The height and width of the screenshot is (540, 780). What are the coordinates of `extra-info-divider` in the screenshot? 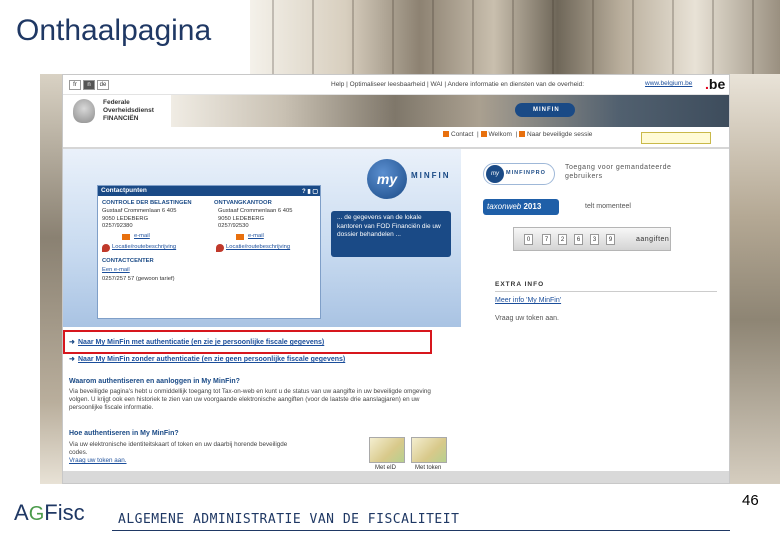 It's located at (606, 291).